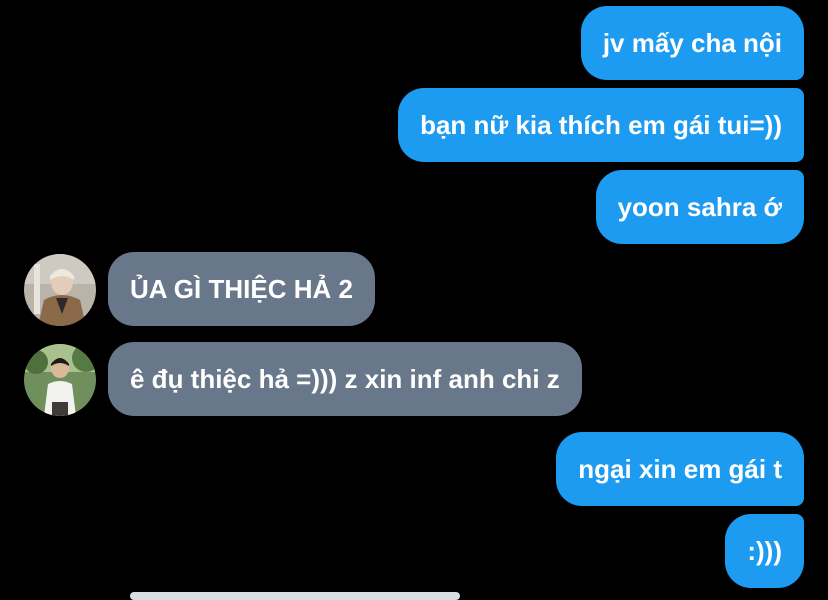  What do you see at coordinates (764, 551) in the screenshot?
I see `message-bubble-sent: :)))` at bounding box center [764, 551].